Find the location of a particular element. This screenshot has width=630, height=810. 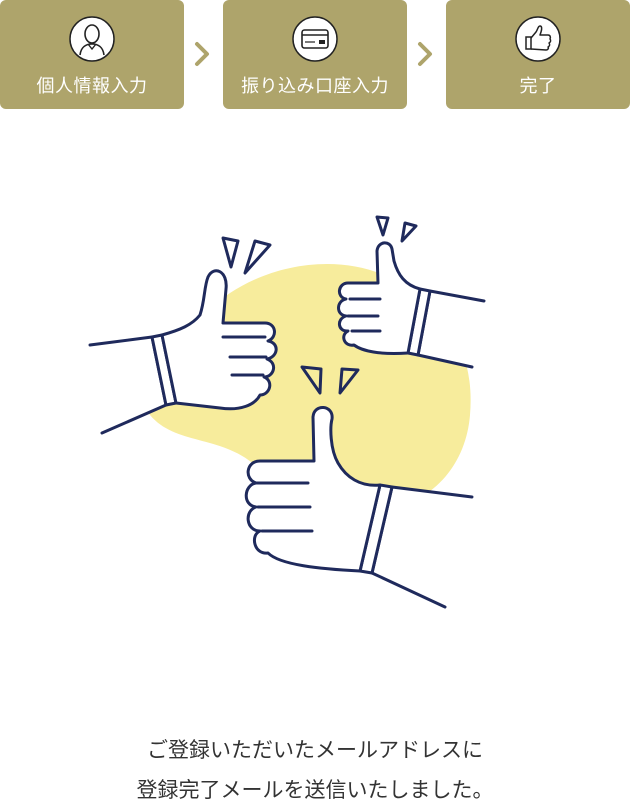

step-bank-account: 振り込み口座入力 is located at coordinates (315, 54).